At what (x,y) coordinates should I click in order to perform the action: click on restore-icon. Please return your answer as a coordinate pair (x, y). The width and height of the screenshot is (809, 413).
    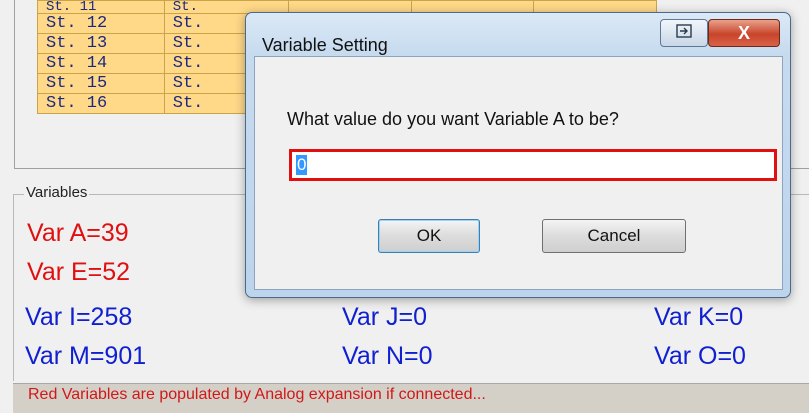
    Looking at the image, I should click on (684, 33).